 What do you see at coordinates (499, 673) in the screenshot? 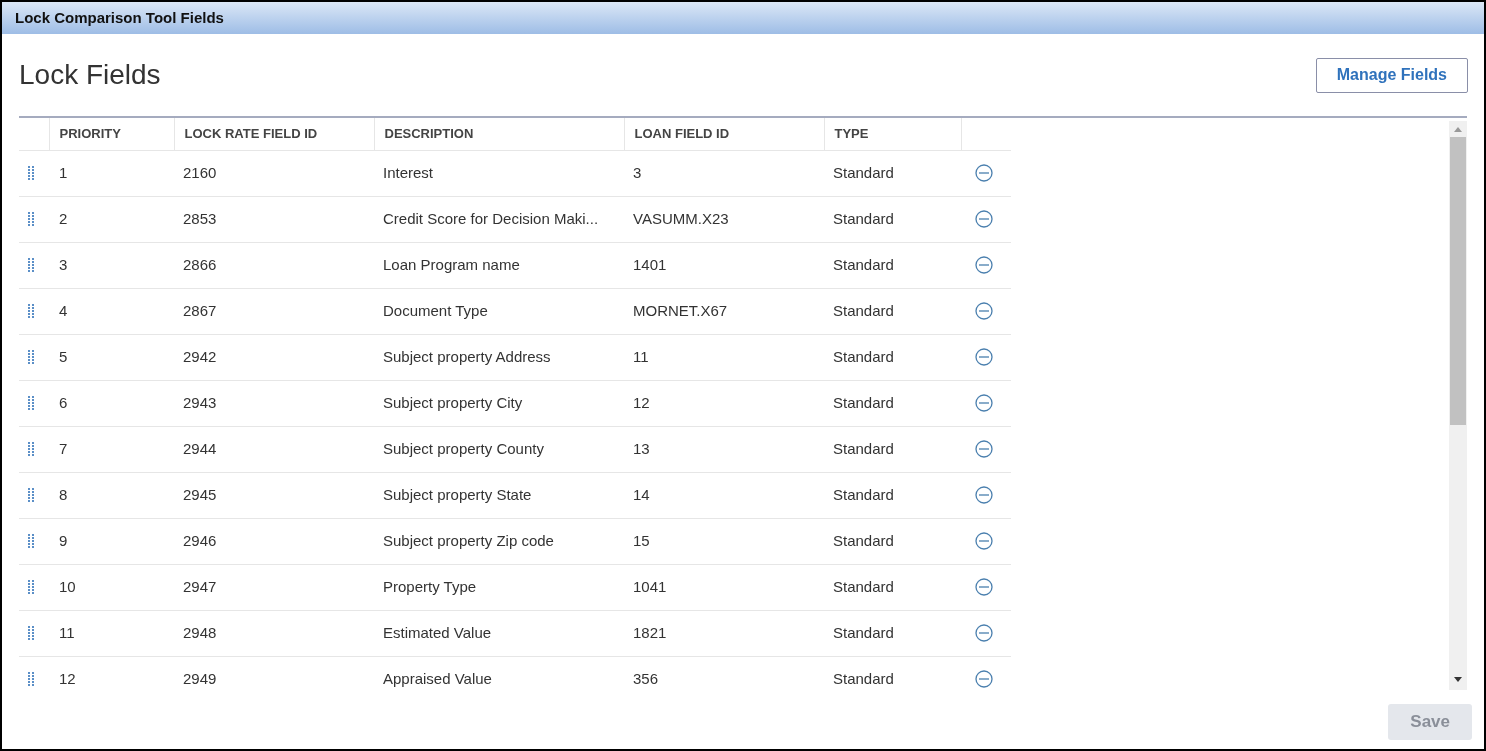
I see `table-cell: Appraised Value` at bounding box center [499, 673].